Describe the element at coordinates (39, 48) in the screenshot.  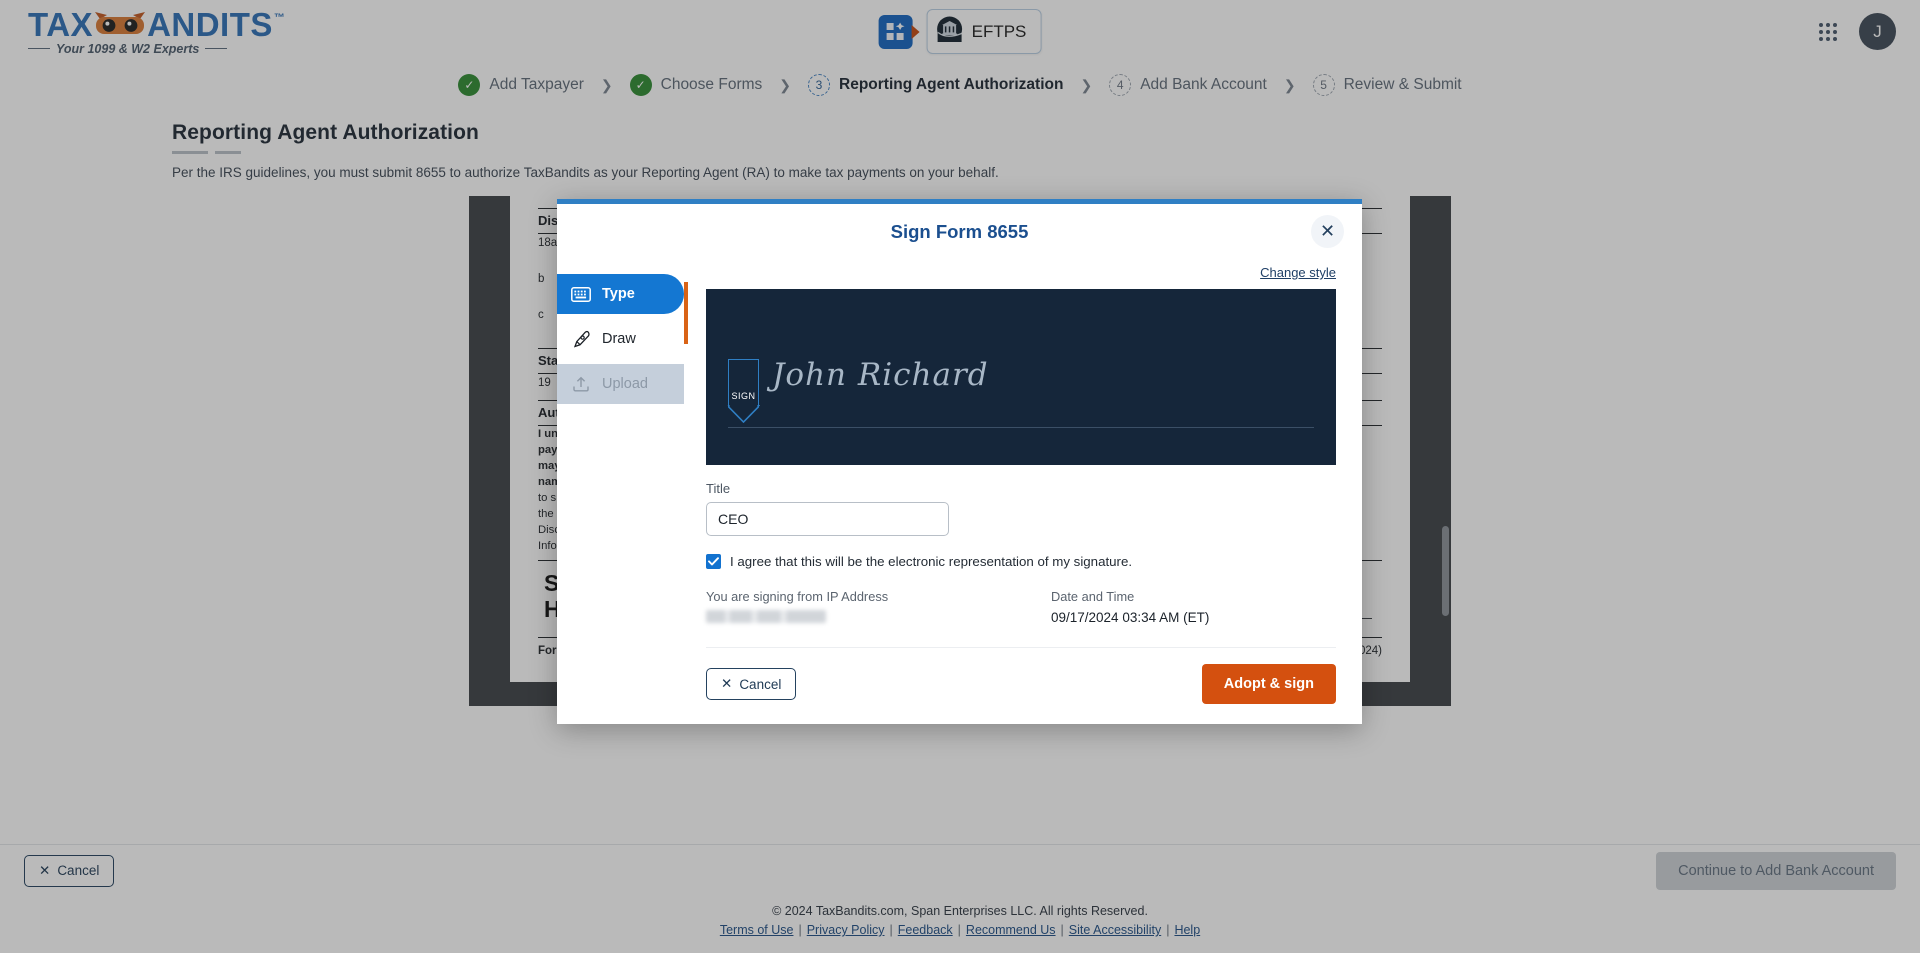
I see `tagline-dash-left` at that location.